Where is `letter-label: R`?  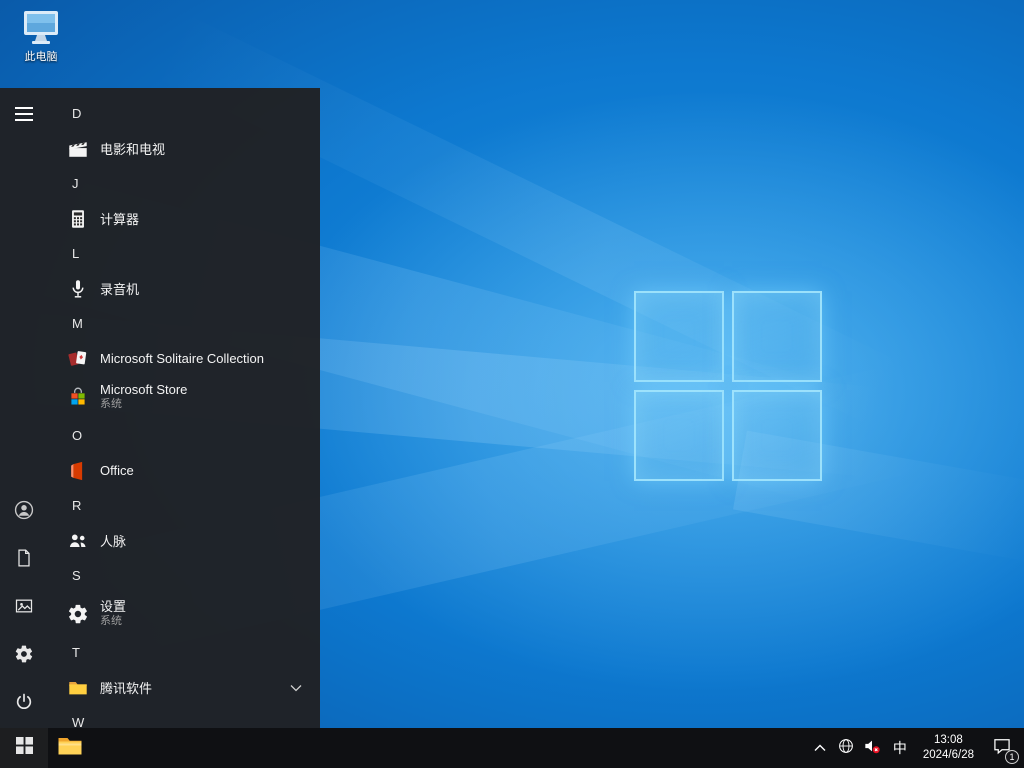
letter-label: R is located at coordinates (77, 505).